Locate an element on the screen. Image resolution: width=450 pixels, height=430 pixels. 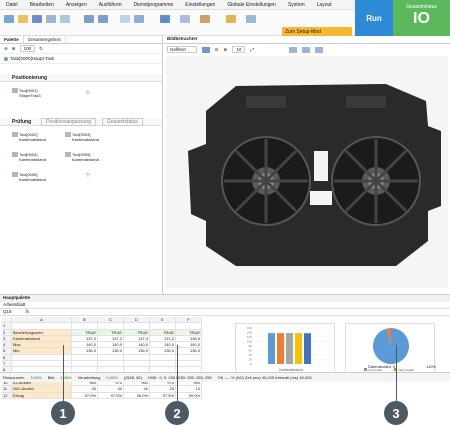
table-cell: 99,0% is located at coordinates (189, 395).